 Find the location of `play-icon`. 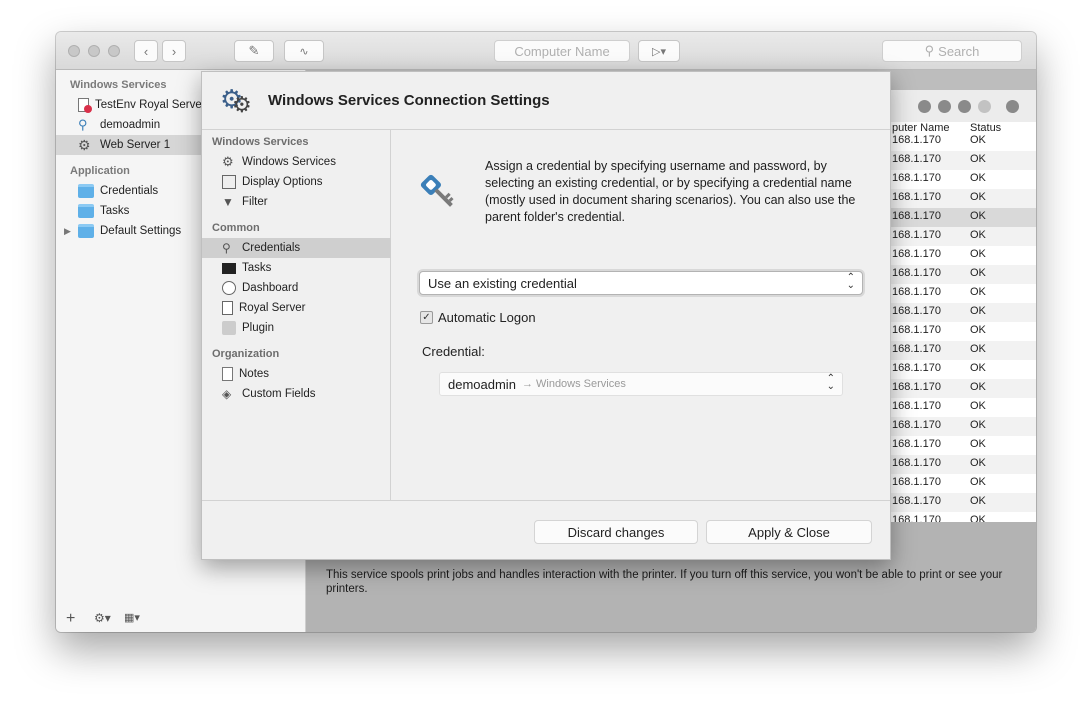

play-icon is located at coordinates (984, 106).